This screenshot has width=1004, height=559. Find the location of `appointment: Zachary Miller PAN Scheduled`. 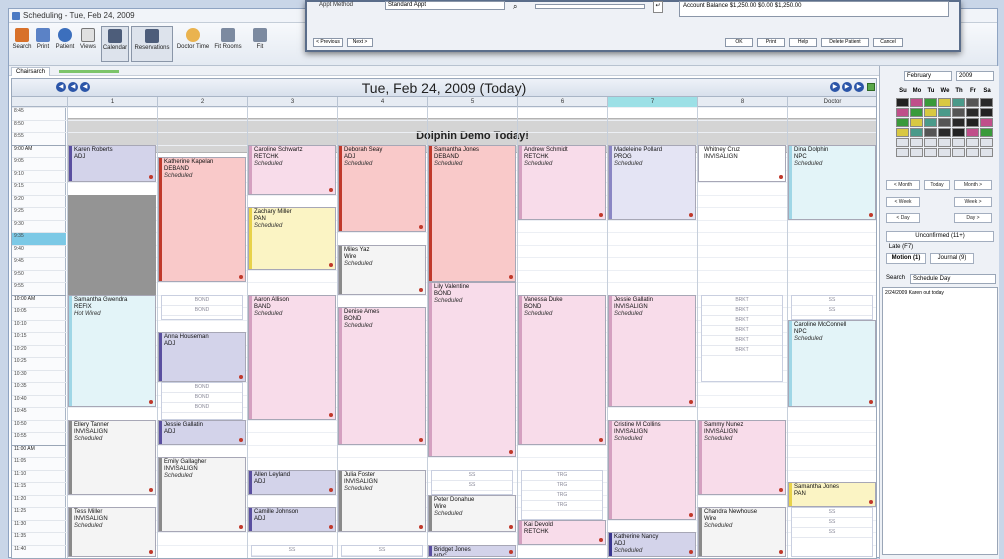

appointment: Zachary Miller PAN Scheduled is located at coordinates (292, 238).